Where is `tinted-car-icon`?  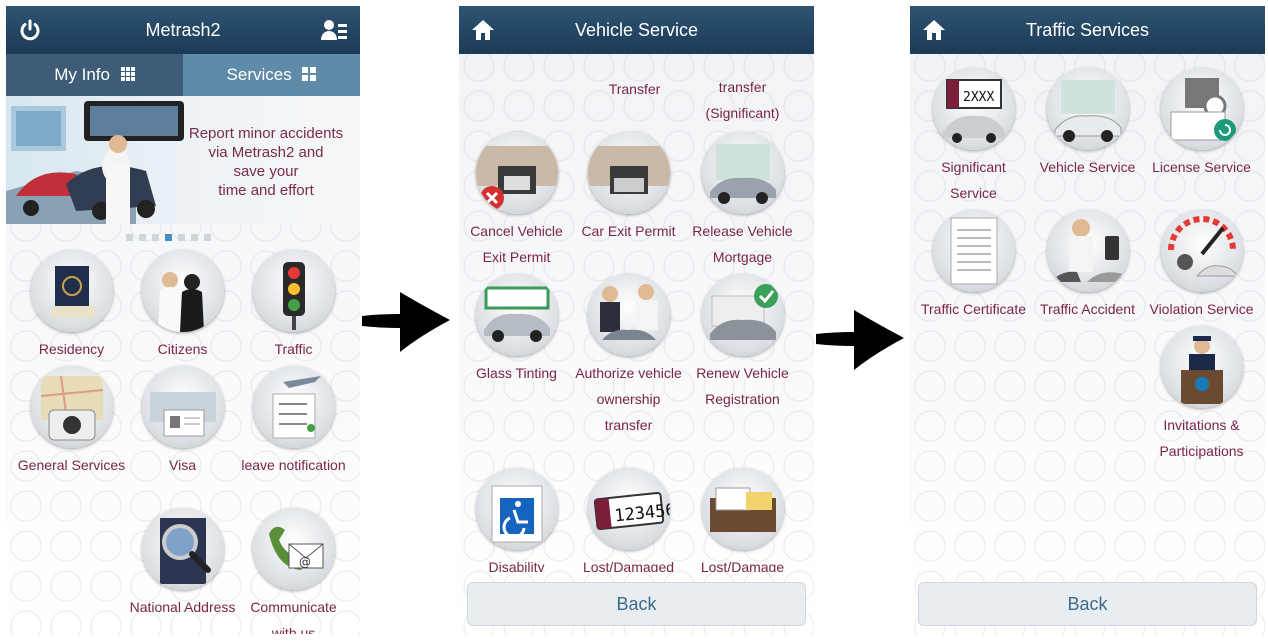 tinted-car-icon is located at coordinates (516, 315).